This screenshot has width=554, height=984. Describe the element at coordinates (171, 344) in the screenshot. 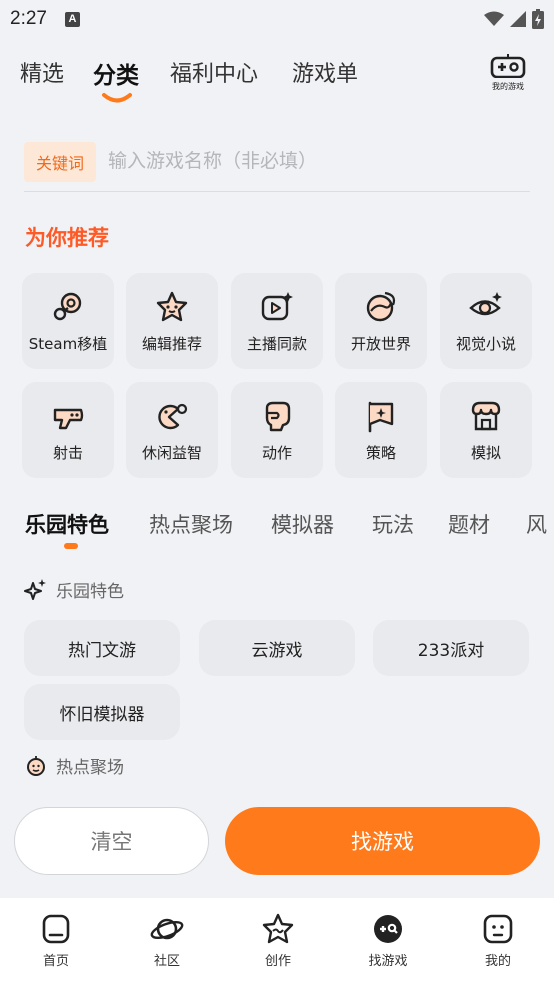

I see `category-label: 编辑推荐` at that location.